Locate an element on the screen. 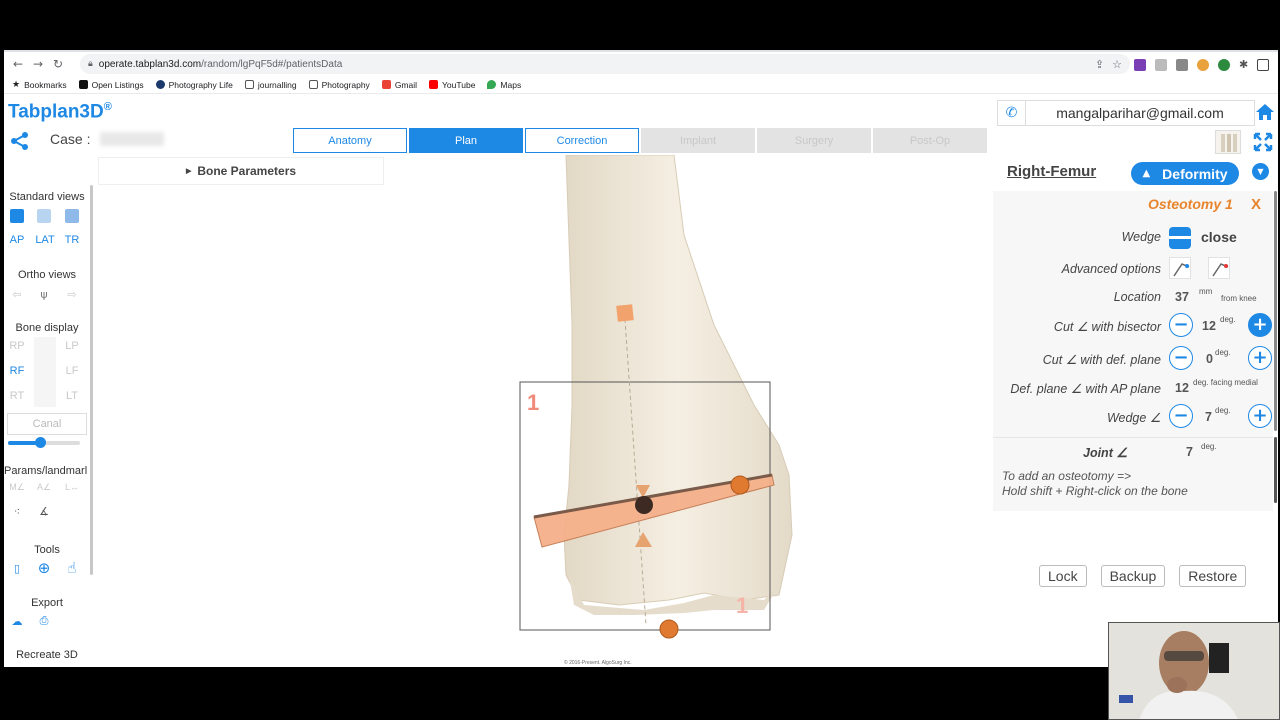  bookmark-item: Open Listings is located at coordinates (111, 85).